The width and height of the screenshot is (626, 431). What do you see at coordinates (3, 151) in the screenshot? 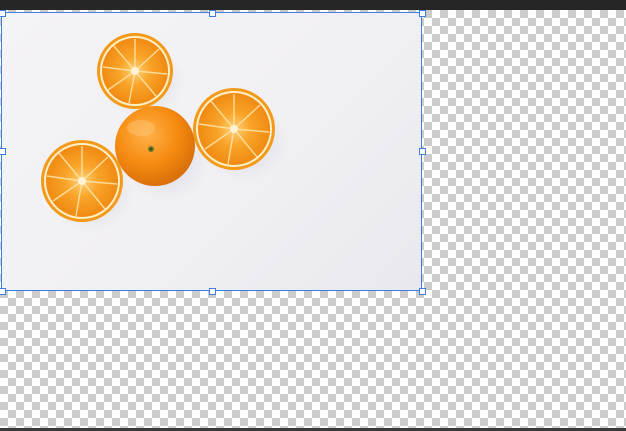
I see `resize-handle-left` at bounding box center [3, 151].